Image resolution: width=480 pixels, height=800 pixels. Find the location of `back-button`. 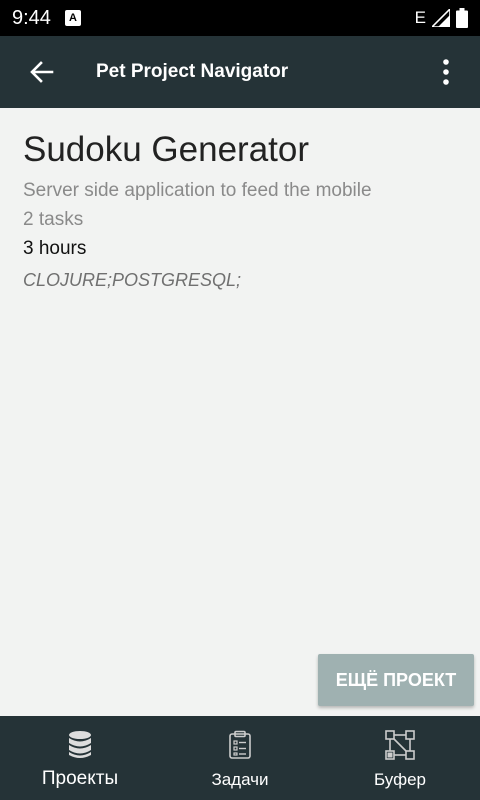

back-button is located at coordinates (42, 72).